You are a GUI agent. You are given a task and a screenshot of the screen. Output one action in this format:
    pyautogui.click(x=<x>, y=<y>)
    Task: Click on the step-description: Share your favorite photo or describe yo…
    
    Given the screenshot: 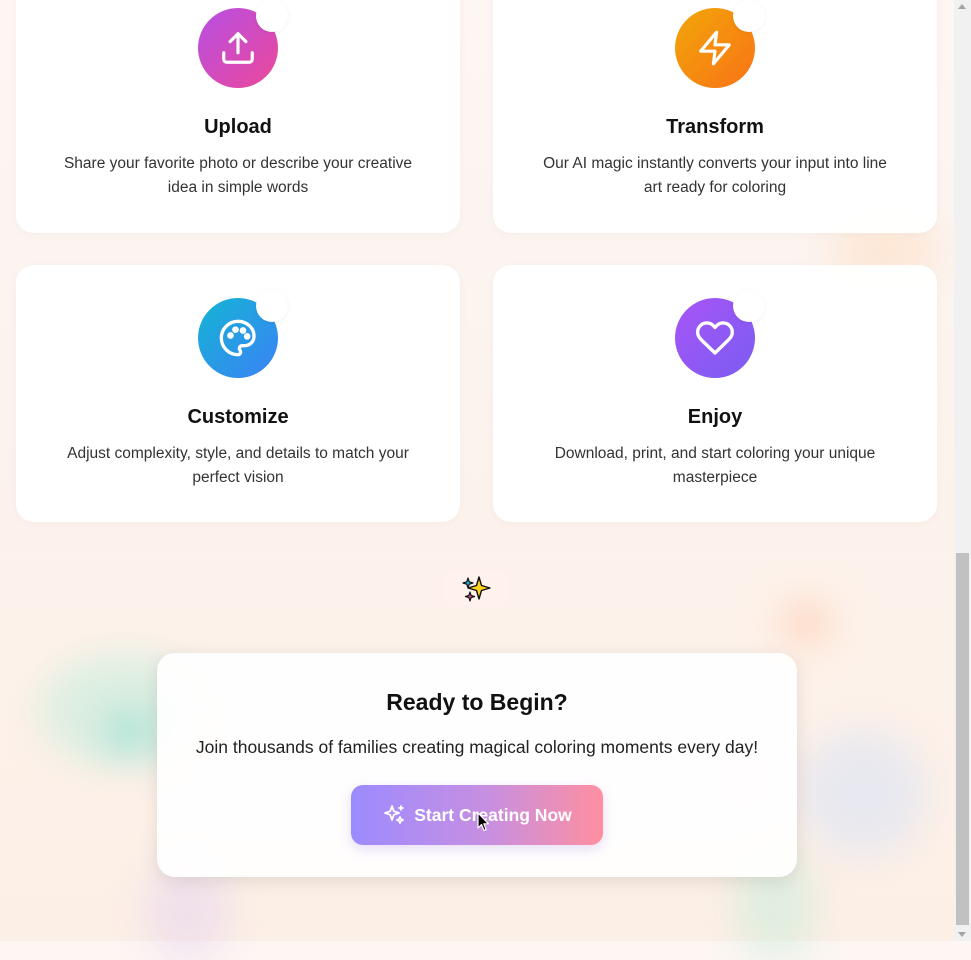 What is the action you would take?
    pyautogui.click(x=238, y=175)
    